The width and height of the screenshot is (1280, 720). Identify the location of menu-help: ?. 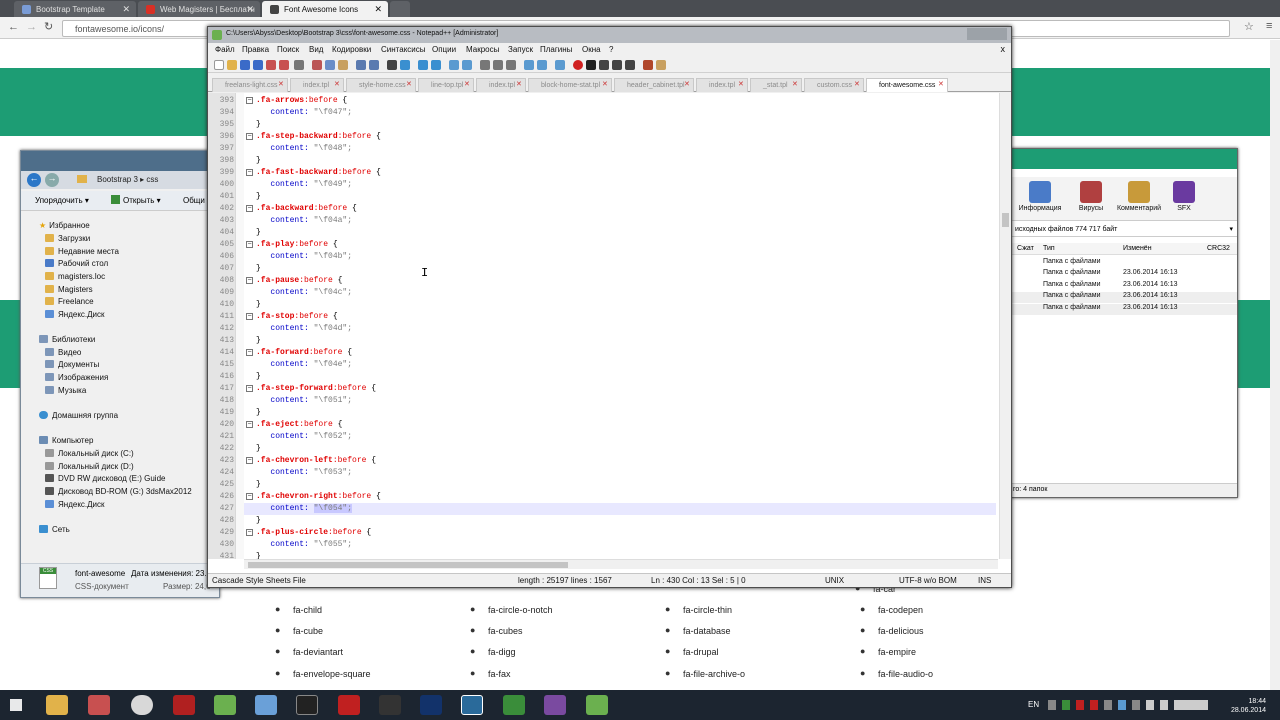
(611, 49).